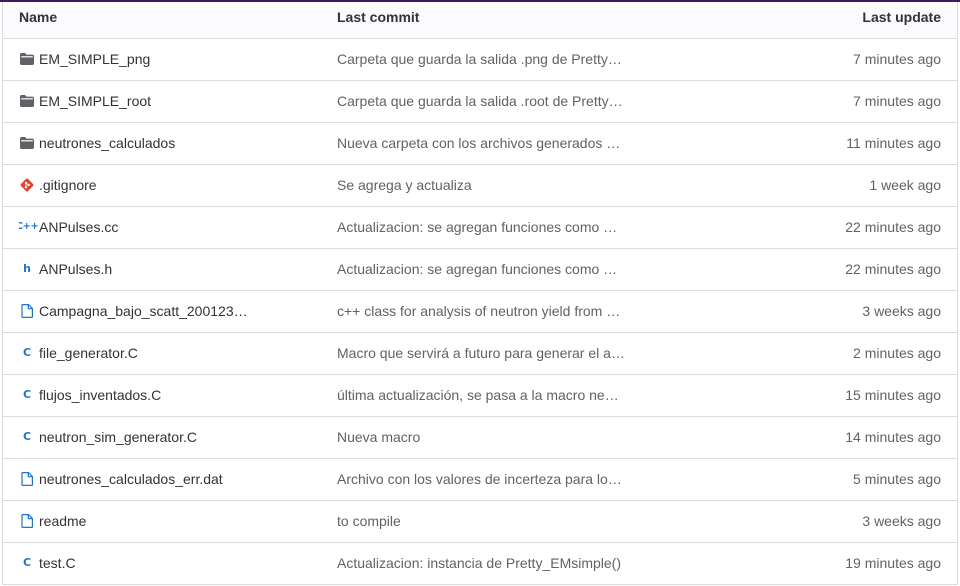 This screenshot has width=960, height=586. I want to click on file-name: file_generator.C, so click(88, 353).